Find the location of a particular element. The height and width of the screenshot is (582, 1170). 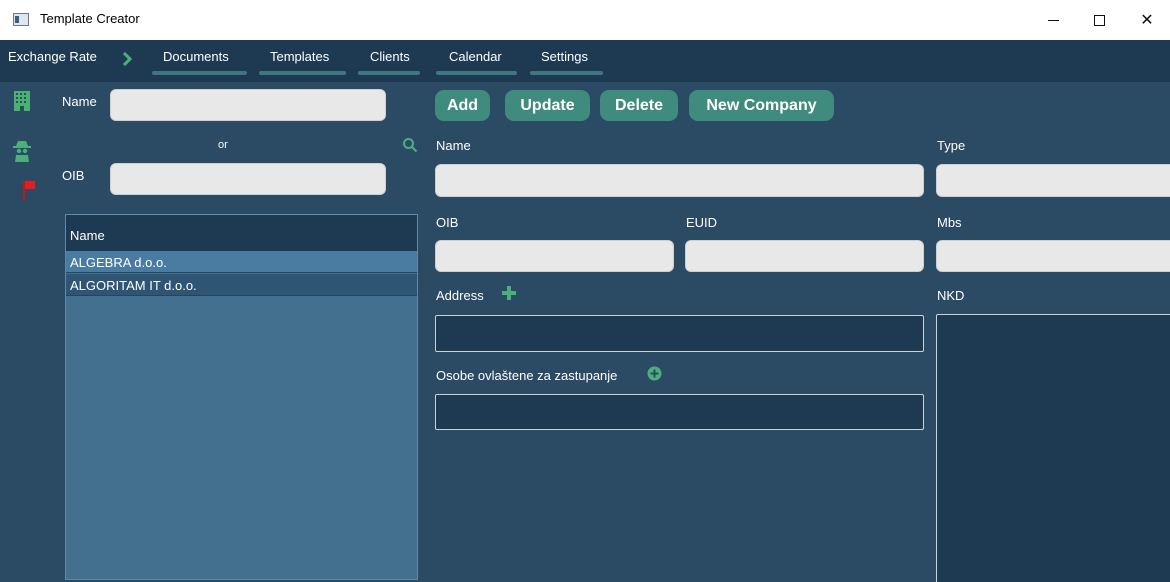

nav-documents: Documents is located at coordinates (196, 56).